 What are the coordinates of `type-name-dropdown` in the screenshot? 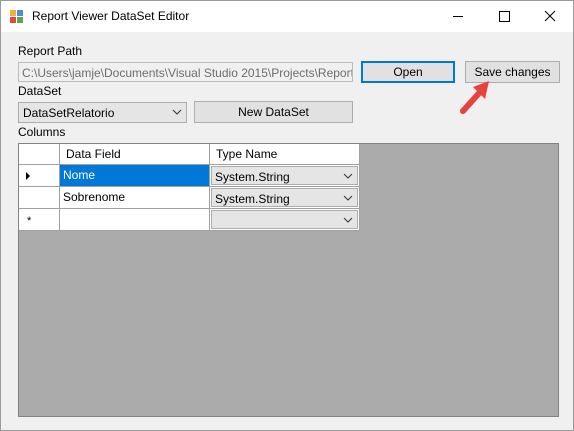 It's located at (284, 219).